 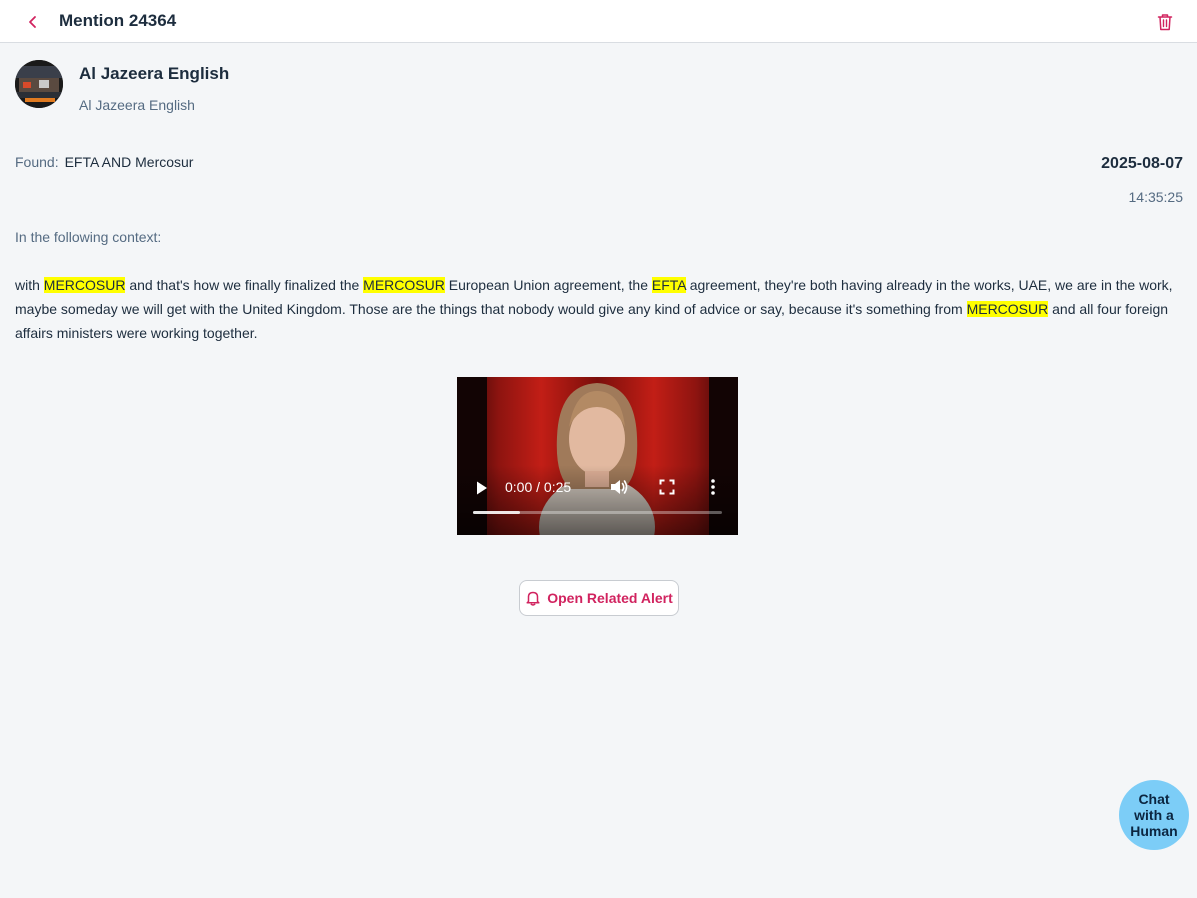 I want to click on chevron-left-icon, so click(x=32, y=22).